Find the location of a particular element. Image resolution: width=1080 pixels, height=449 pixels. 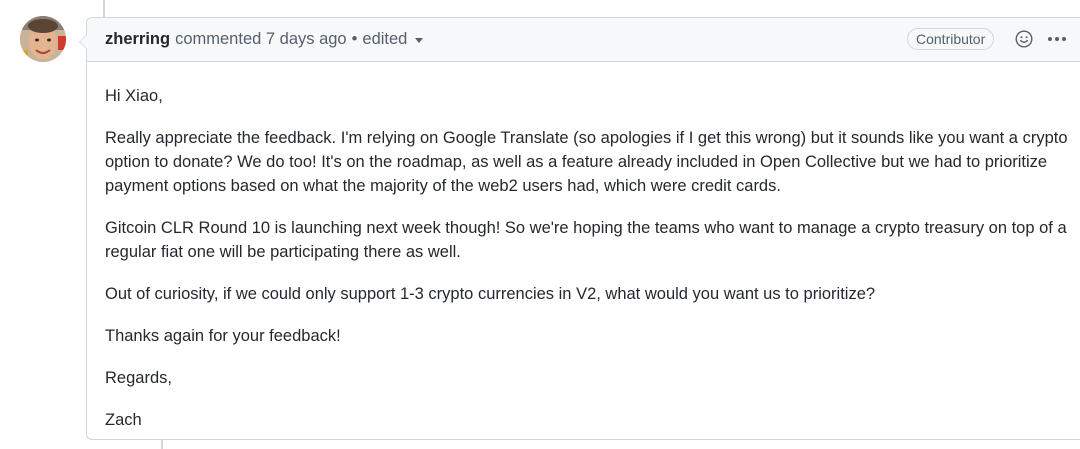

edited-label: edited is located at coordinates (385, 39).